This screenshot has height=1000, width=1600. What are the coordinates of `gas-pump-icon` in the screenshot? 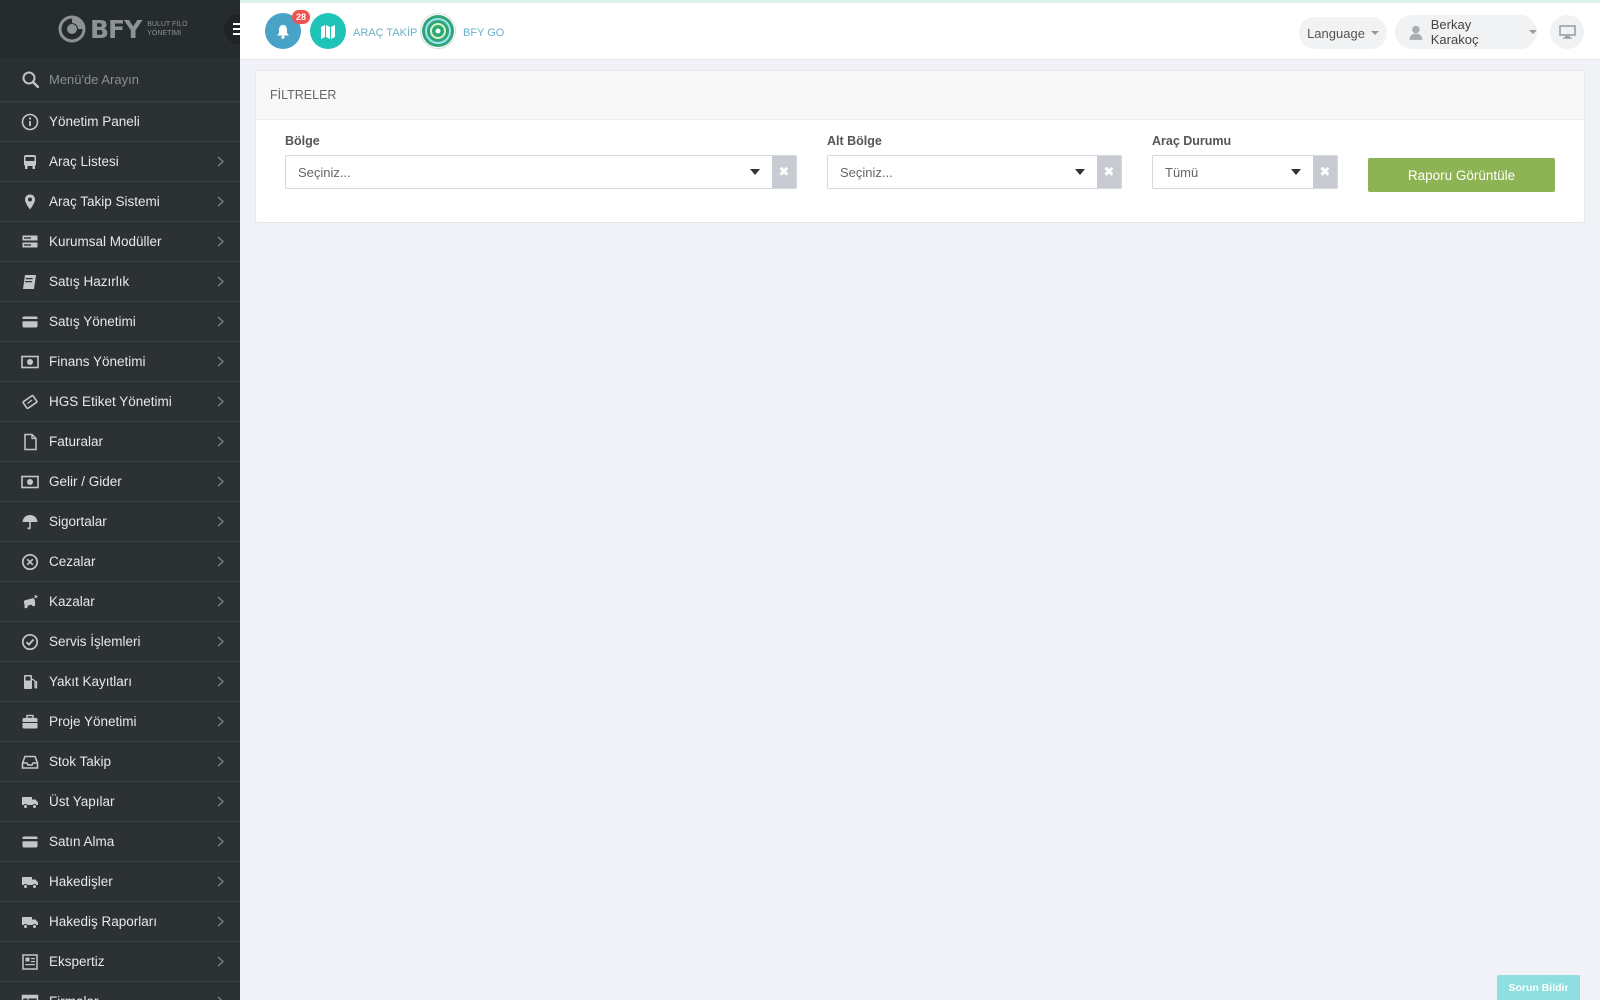 It's located at (30, 682).